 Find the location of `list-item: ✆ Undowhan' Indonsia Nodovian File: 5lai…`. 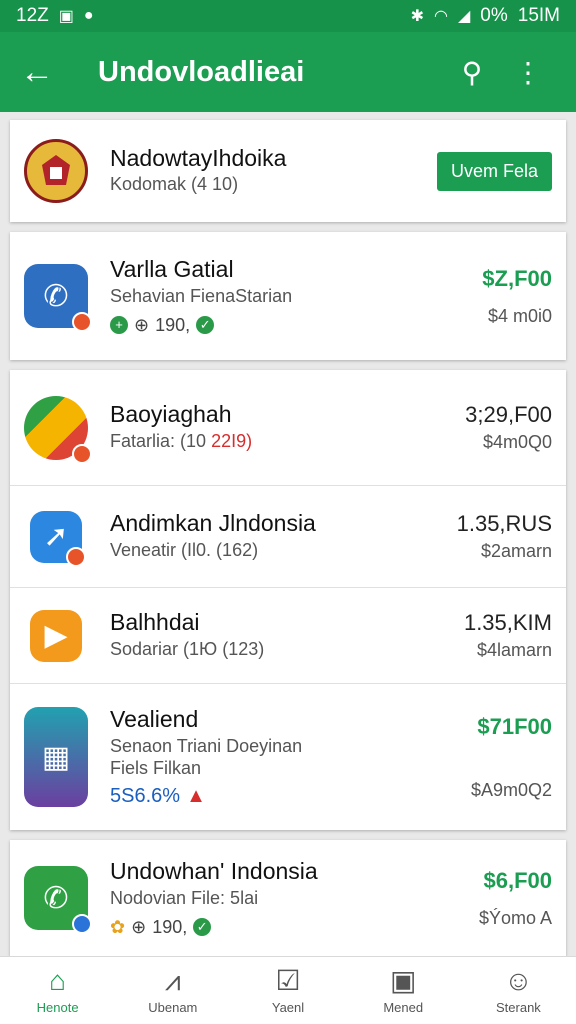

list-item: ✆ Undowhan' Indonsia Nodovian File: 5lai… is located at coordinates (288, 898).